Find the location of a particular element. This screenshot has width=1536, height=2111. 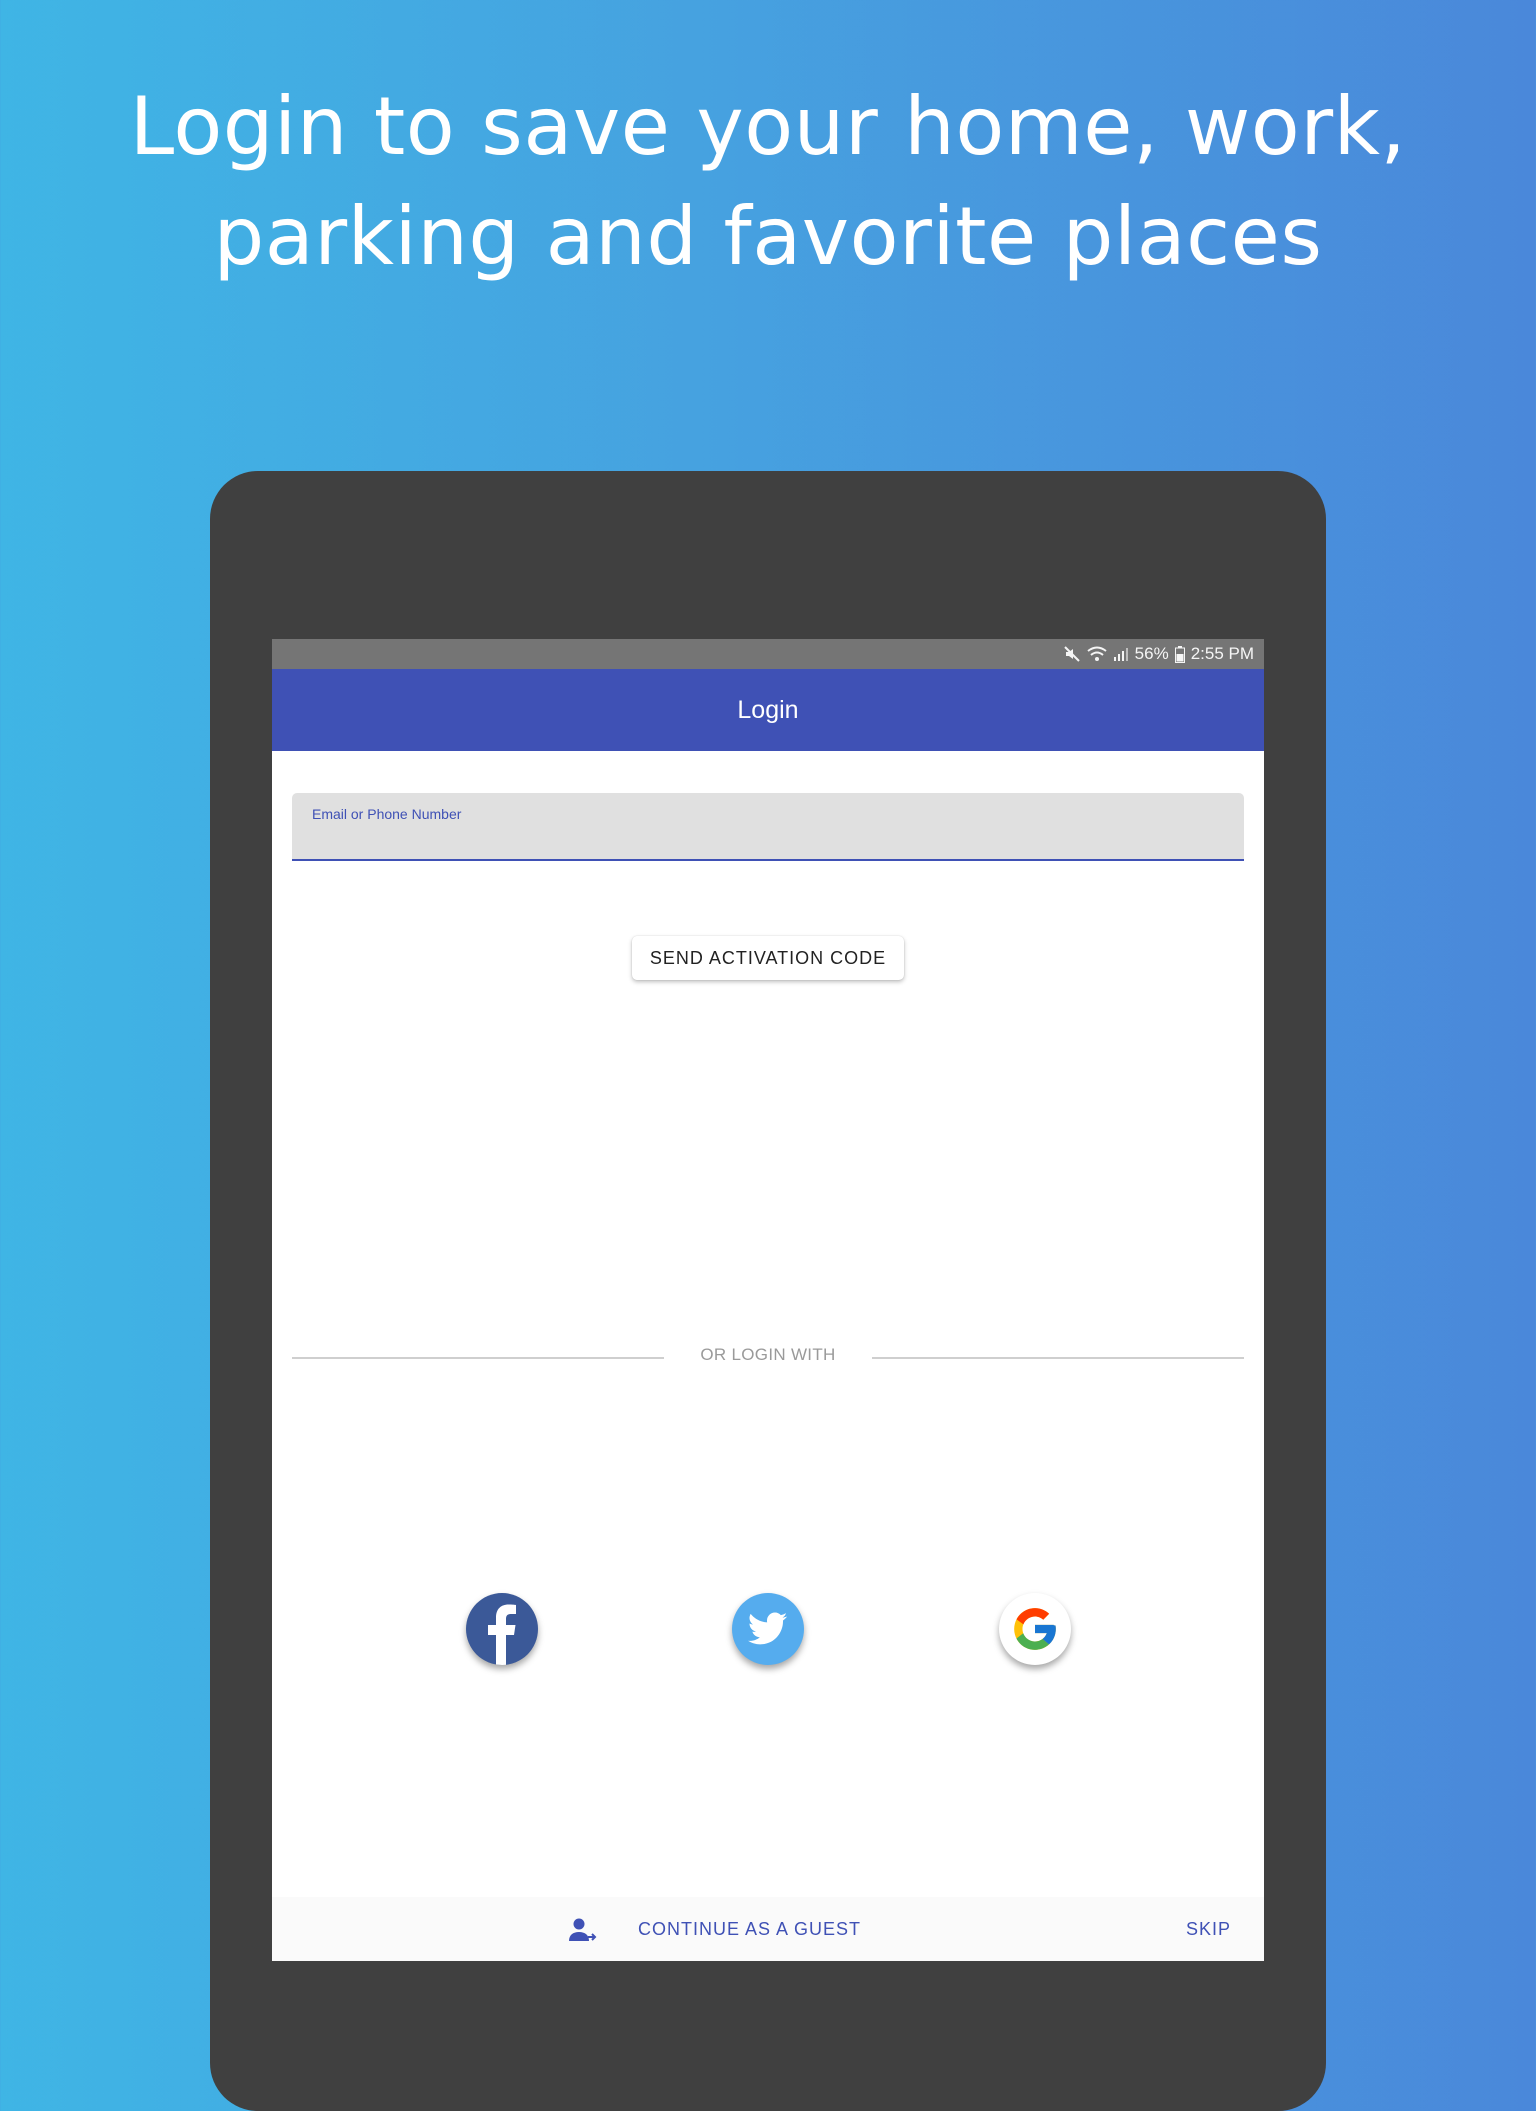

app-bar-title: Login is located at coordinates (768, 709).